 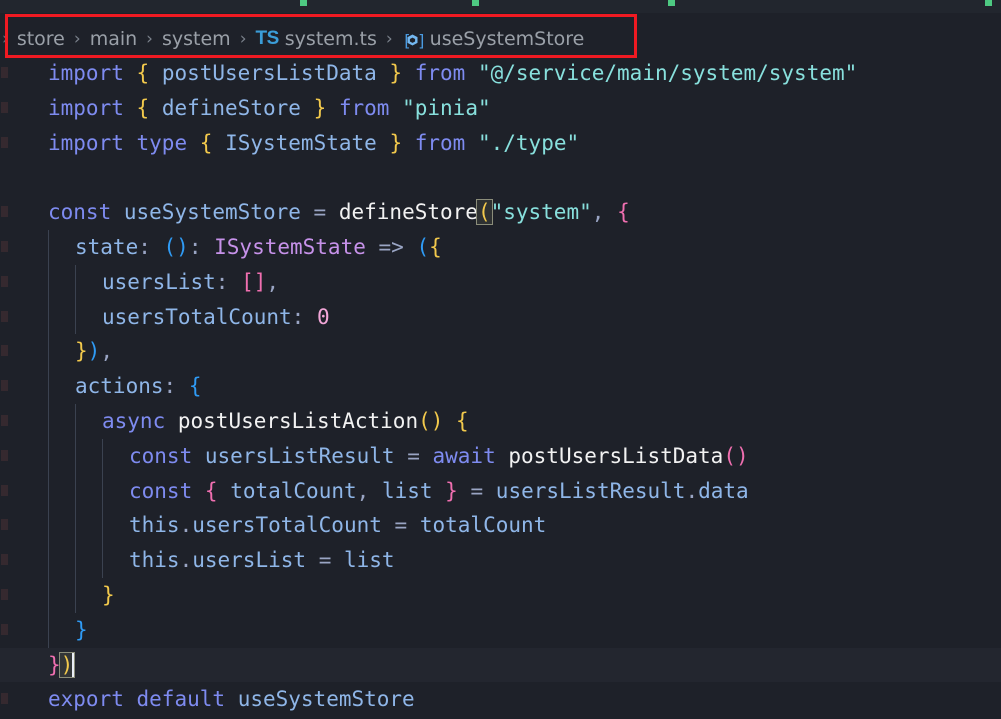 What do you see at coordinates (161, 455) in the screenshot?
I see `code-token: const` at bounding box center [161, 455].